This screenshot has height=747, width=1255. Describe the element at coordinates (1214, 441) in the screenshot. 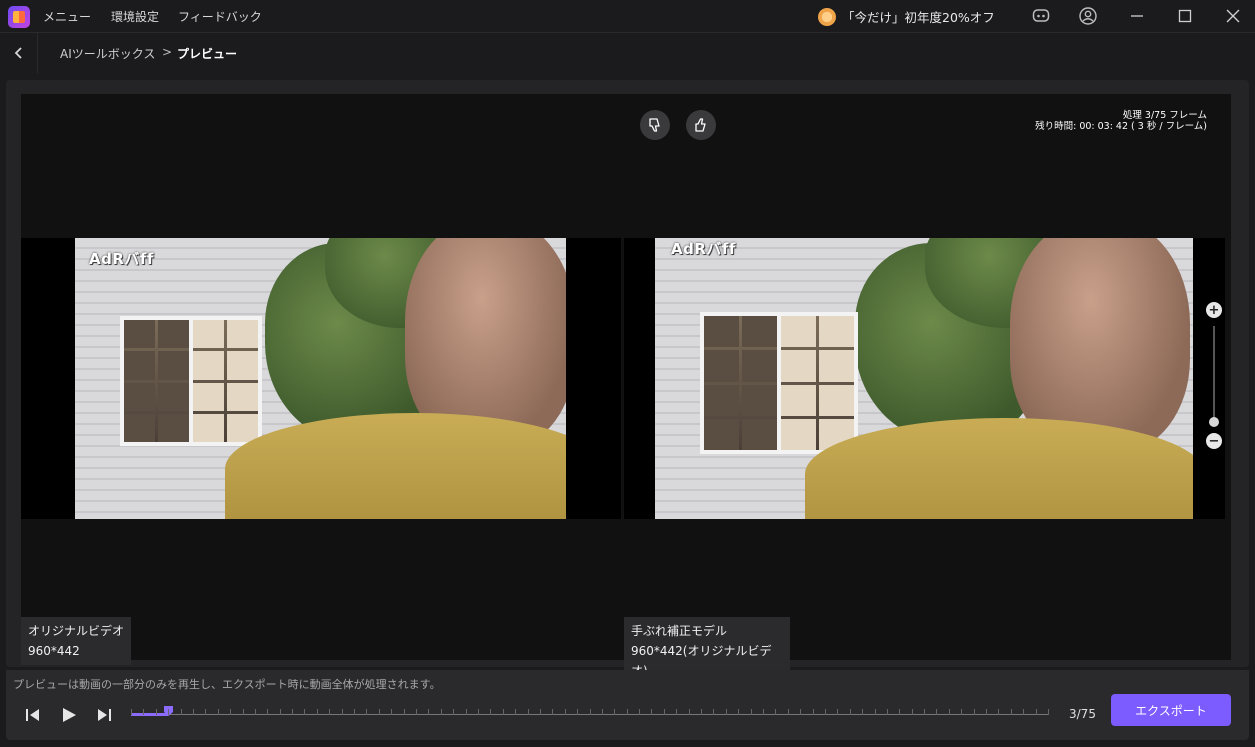

I see `zoom-out-button: −` at that location.